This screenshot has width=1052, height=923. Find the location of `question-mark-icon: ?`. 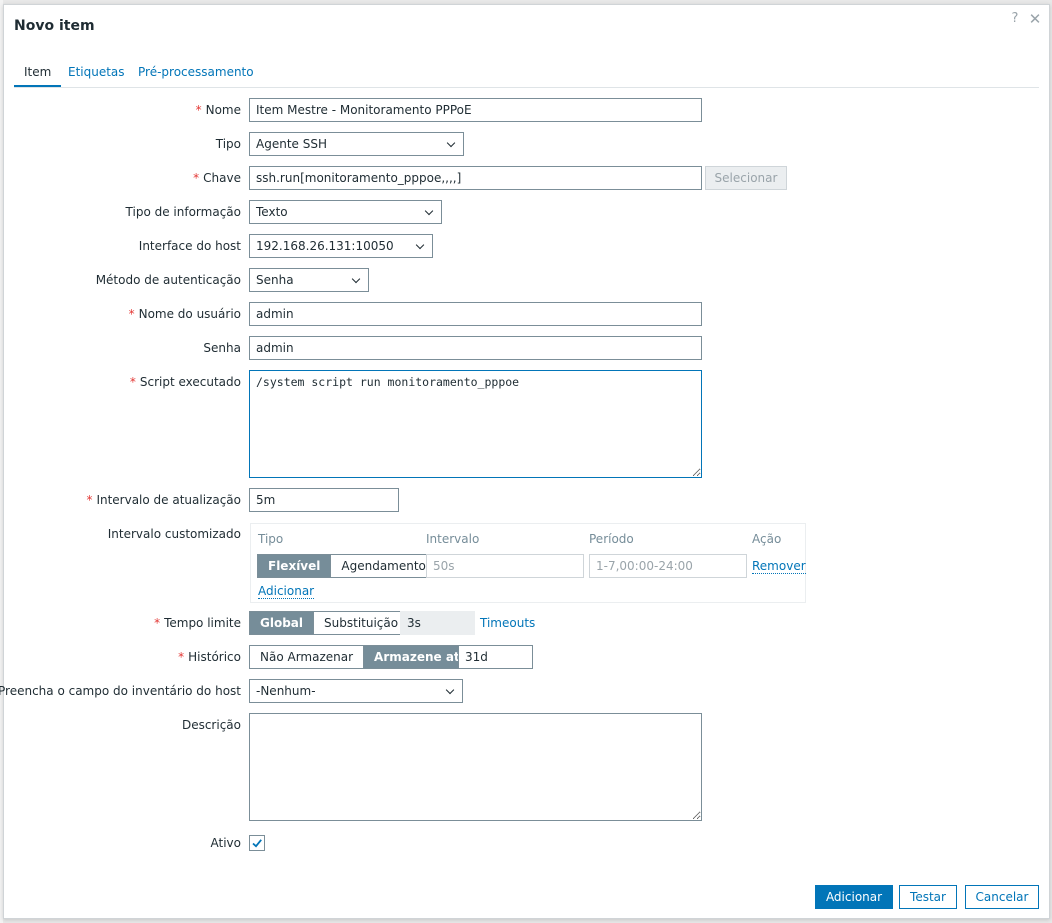

question-mark-icon: ? is located at coordinates (1015, 19).